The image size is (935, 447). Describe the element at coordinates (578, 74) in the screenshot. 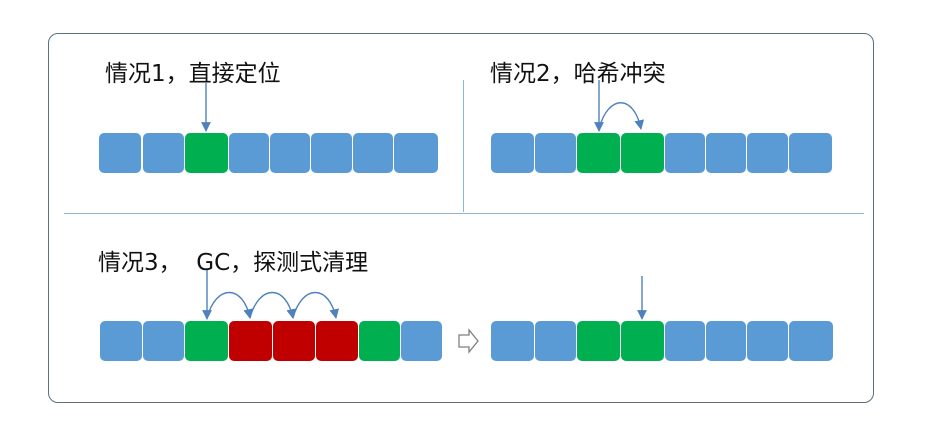

I see `case2-title: 情况2，哈希冲突` at that location.